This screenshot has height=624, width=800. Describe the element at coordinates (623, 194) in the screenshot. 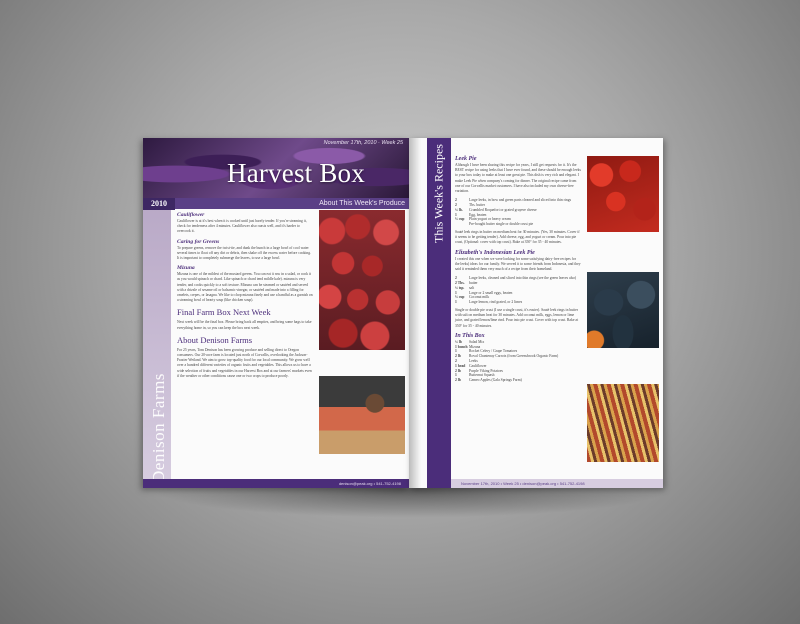

I see `tomatoes-photo` at that location.